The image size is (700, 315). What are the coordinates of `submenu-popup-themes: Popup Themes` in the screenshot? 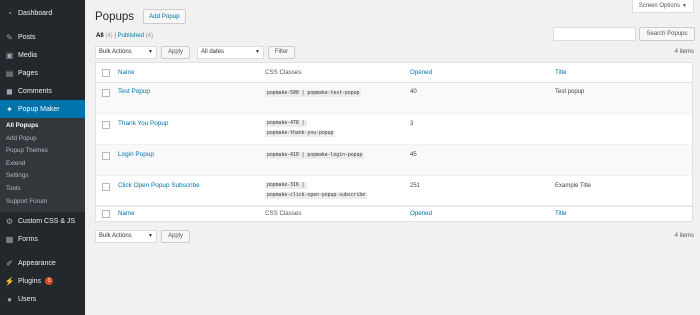 It's located at (42, 151).